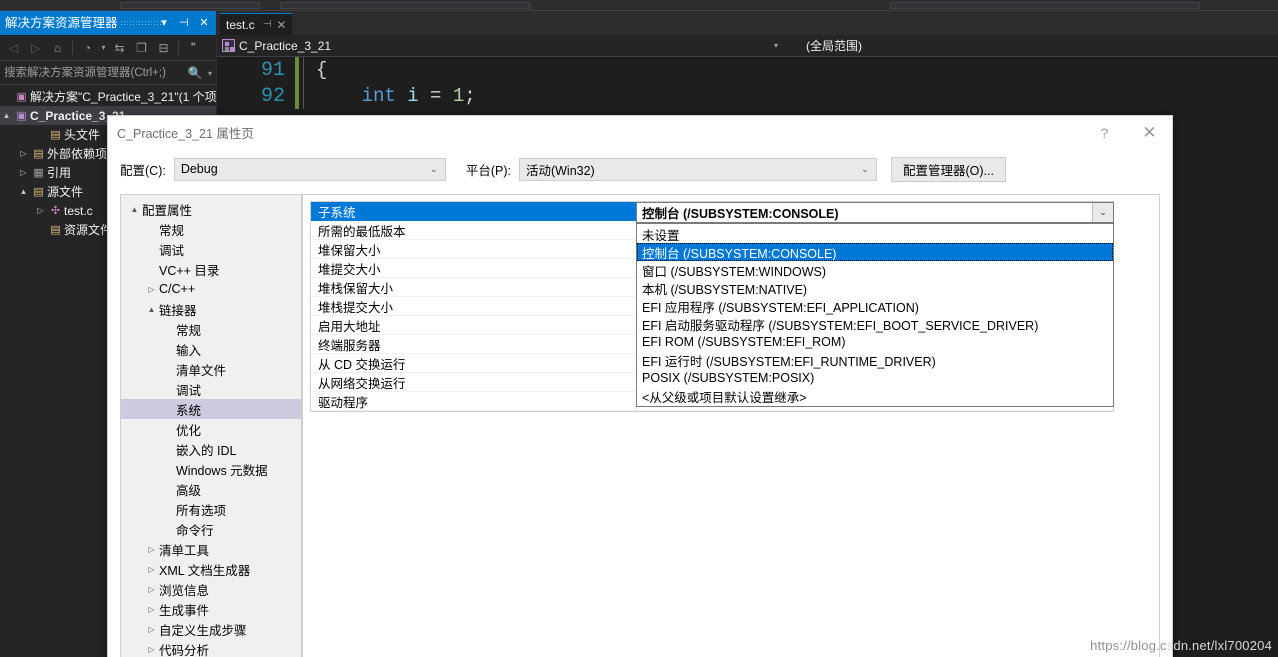  What do you see at coordinates (473, 401) in the screenshot?
I see `property-row-name: 驱动程序` at bounding box center [473, 401].